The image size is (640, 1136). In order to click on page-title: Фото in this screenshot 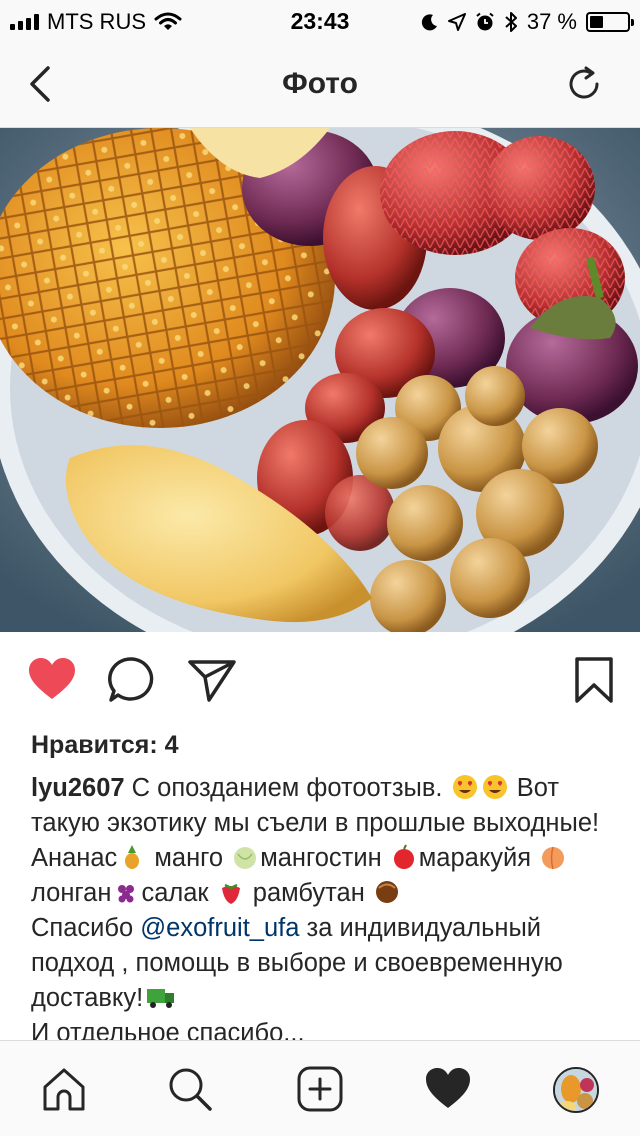, I will do `click(320, 83)`.